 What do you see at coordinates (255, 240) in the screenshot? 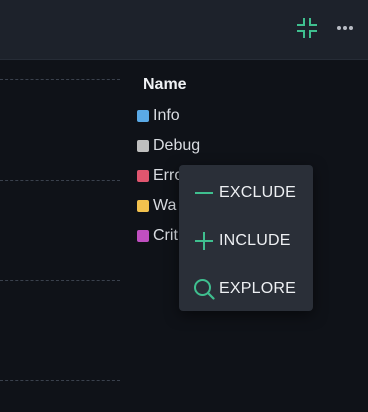
I see `include-label: INCLUDE` at bounding box center [255, 240].